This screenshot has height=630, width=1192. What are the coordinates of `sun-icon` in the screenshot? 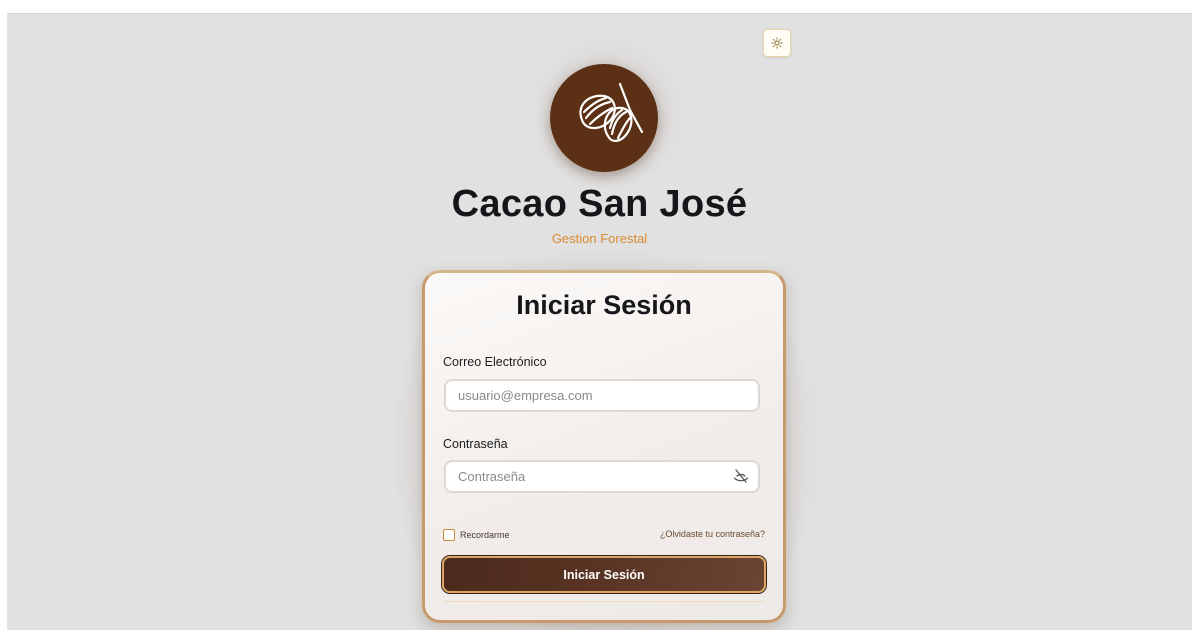 It's located at (777, 43).